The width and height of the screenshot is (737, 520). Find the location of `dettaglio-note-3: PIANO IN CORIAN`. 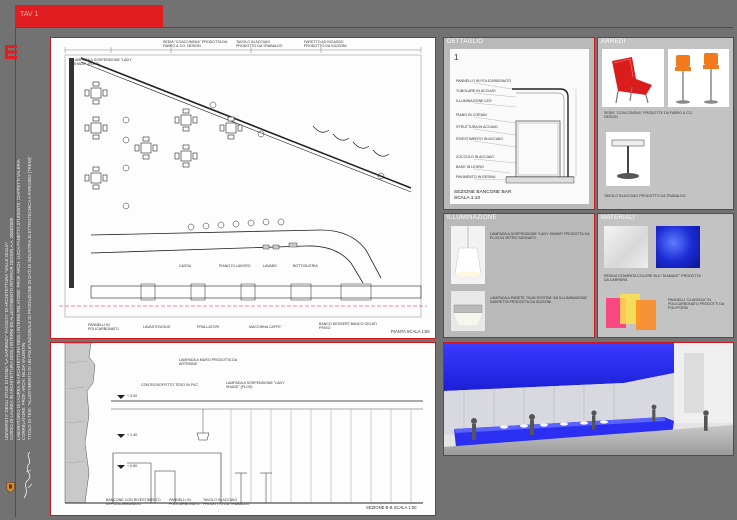

dettaglio-note-3: PIANO IN CORIAN is located at coordinates (471, 115).